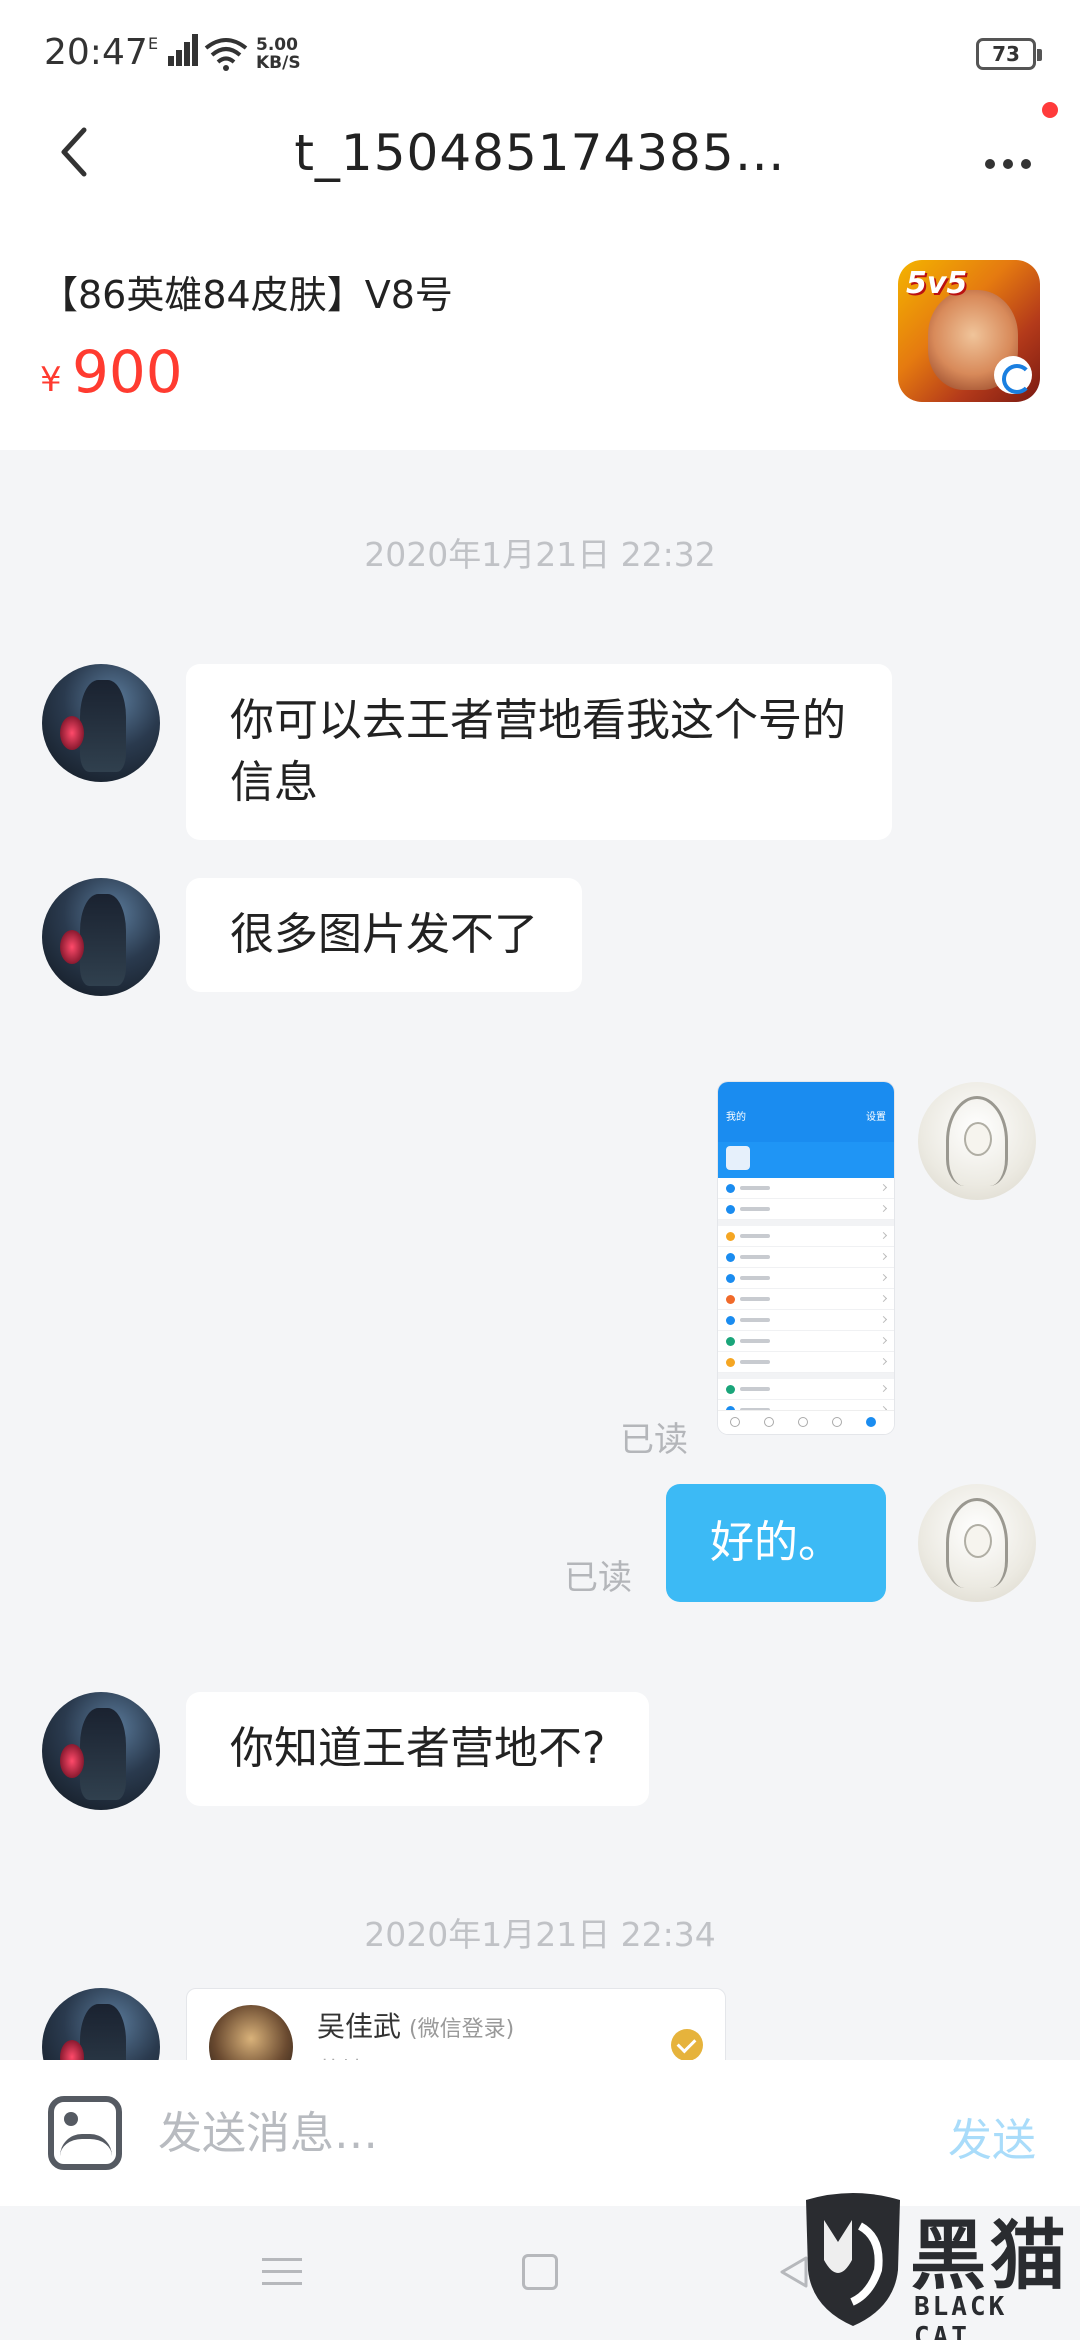 This screenshot has width=1080, height=2340. I want to click on notification-badge, so click(1050, 110).